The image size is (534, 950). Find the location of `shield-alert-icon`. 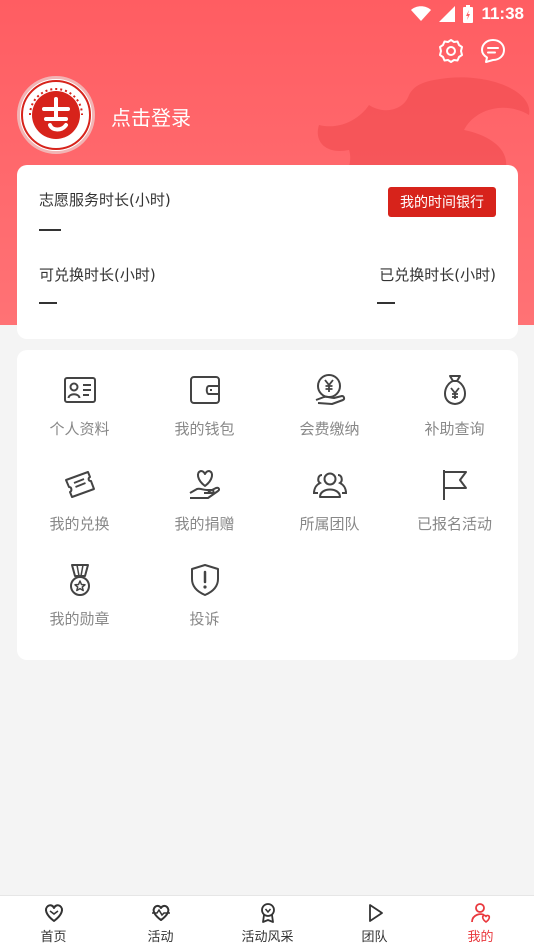

shield-alert-icon is located at coordinates (204, 580).